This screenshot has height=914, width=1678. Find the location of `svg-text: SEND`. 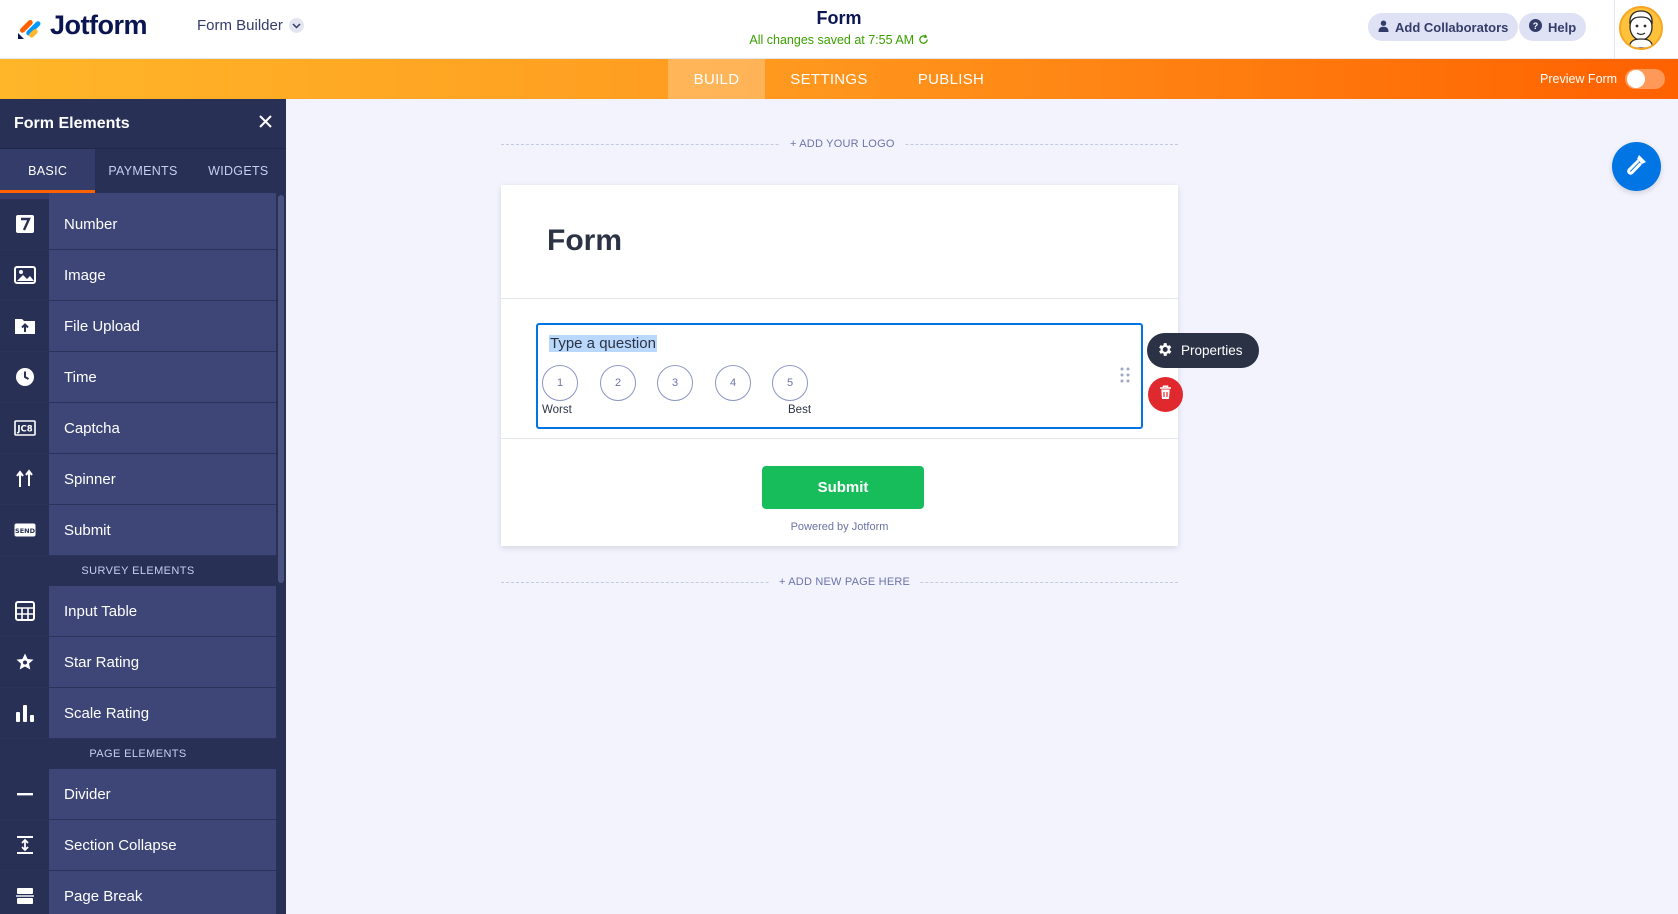

svg-text: SEND is located at coordinates (25, 531).